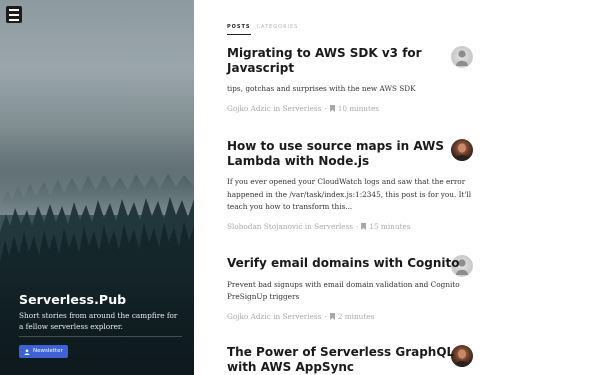  What do you see at coordinates (48, 351) in the screenshot?
I see `newsletter-label: Newsletter` at bounding box center [48, 351].